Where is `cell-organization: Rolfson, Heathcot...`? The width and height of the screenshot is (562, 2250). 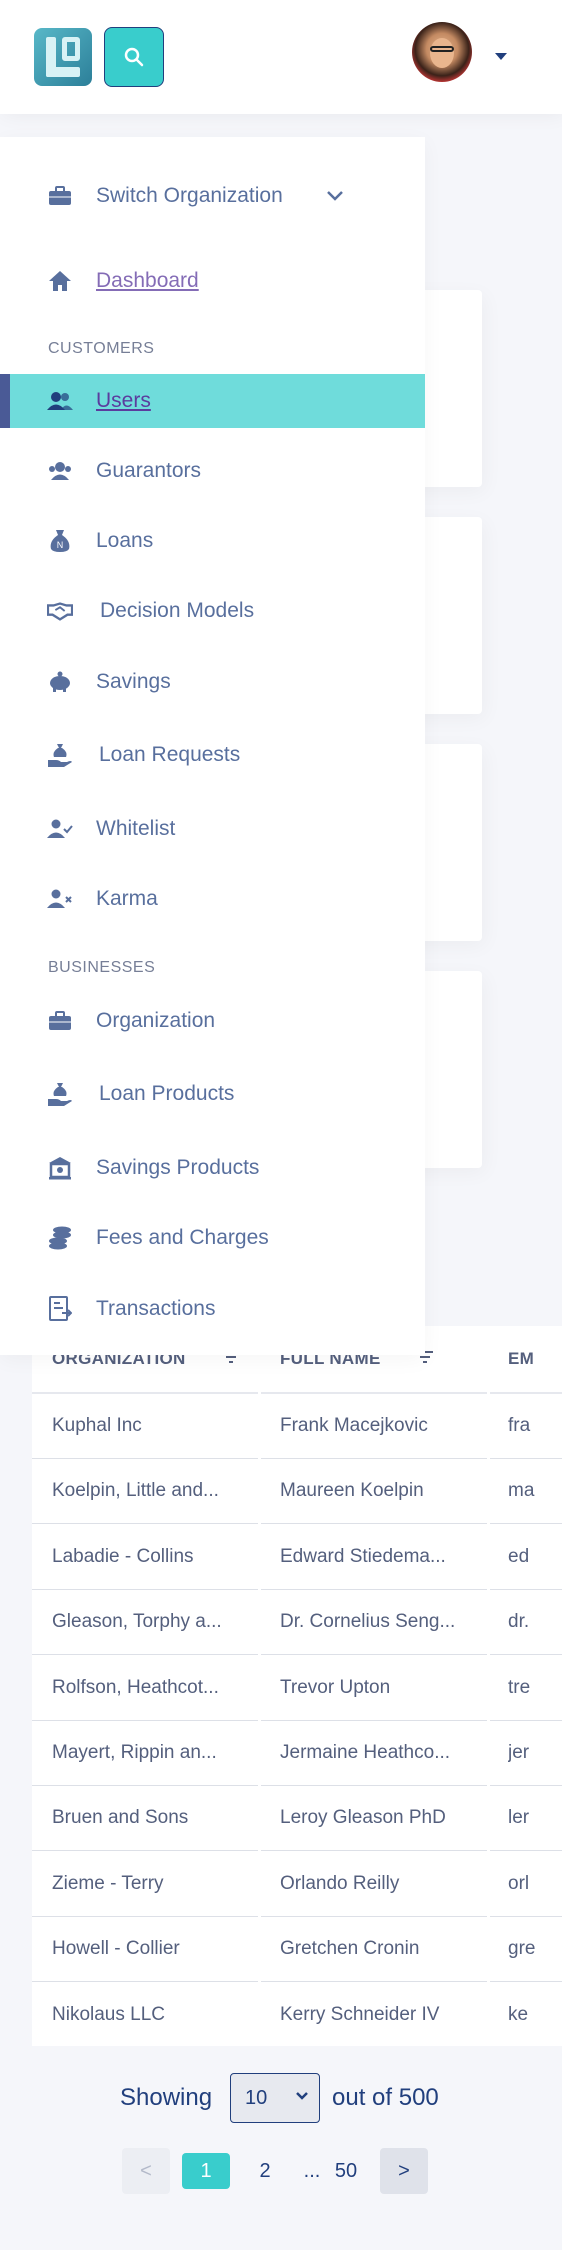 cell-organization: Rolfson, Heathcot... is located at coordinates (135, 1687).